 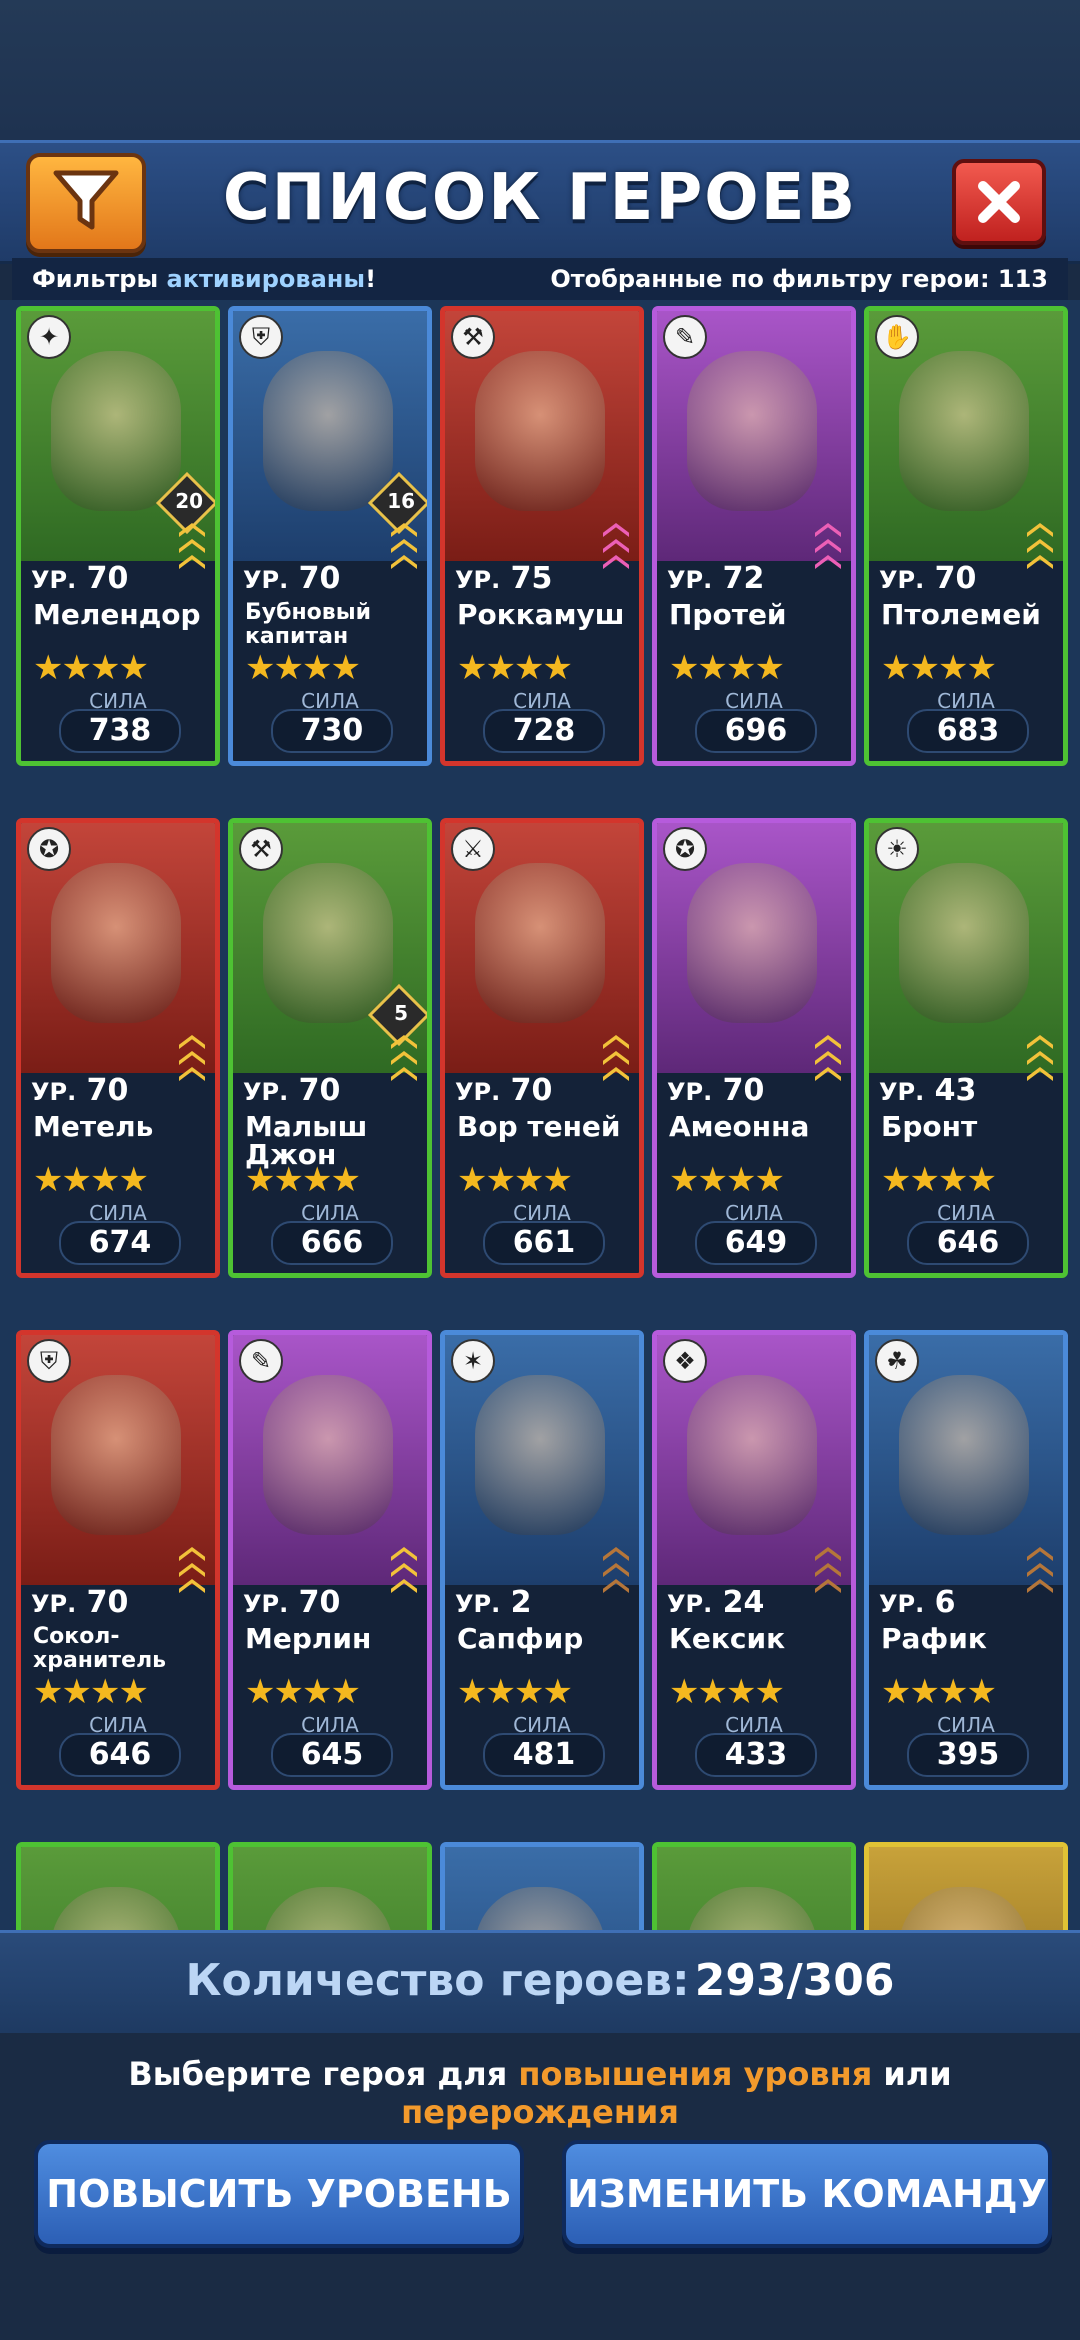 I want to click on hero-class-icon: ❖, so click(x=685, y=1361).